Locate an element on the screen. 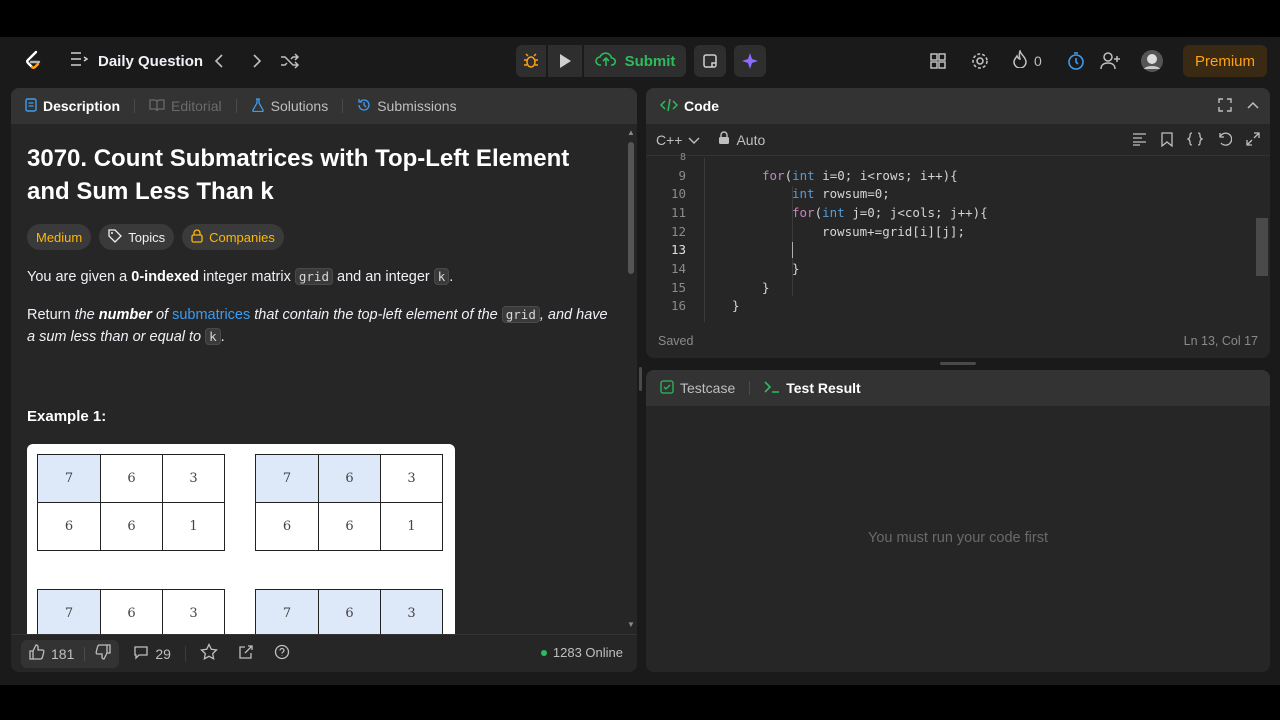 This screenshot has height=720, width=1280. tab-test-result-label: Test Result is located at coordinates (823, 388).